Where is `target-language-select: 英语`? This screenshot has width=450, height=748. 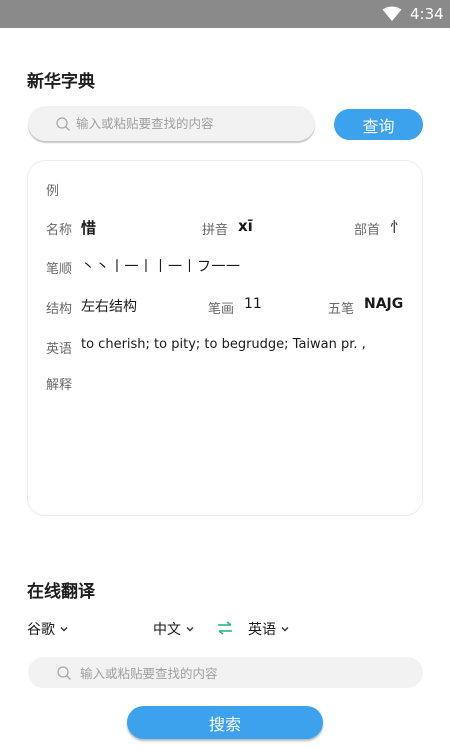
target-language-select: 英语 is located at coordinates (269, 629).